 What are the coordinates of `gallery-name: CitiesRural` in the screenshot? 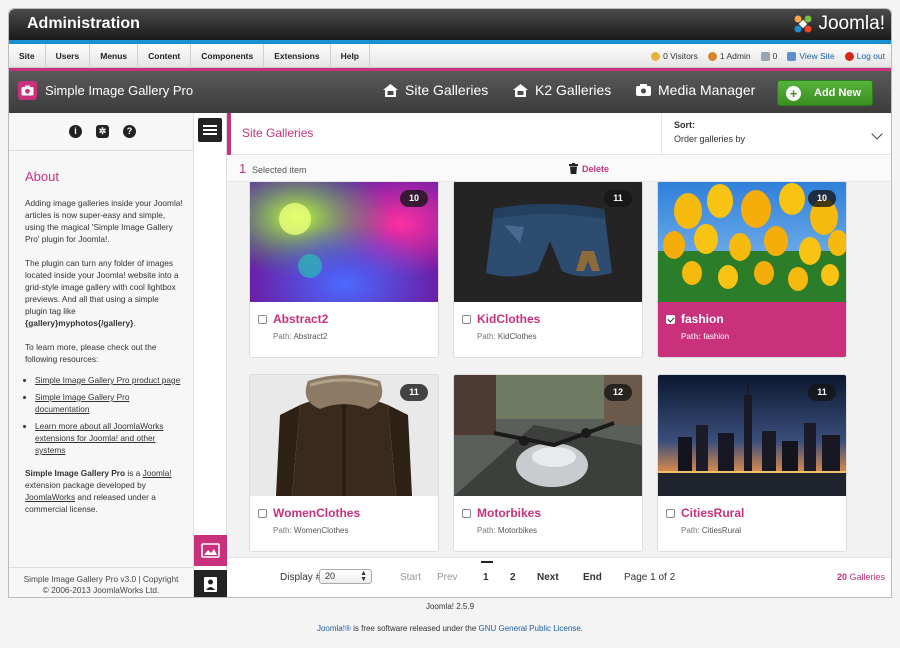 It's located at (712, 513).